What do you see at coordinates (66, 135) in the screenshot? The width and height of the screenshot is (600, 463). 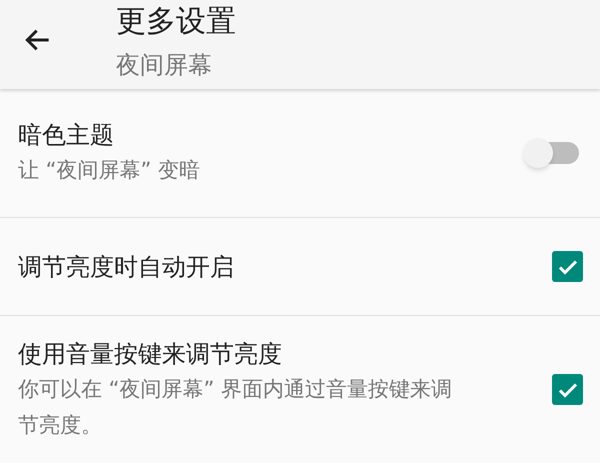 I see `setting-title: 暗色主题` at bounding box center [66, 135].